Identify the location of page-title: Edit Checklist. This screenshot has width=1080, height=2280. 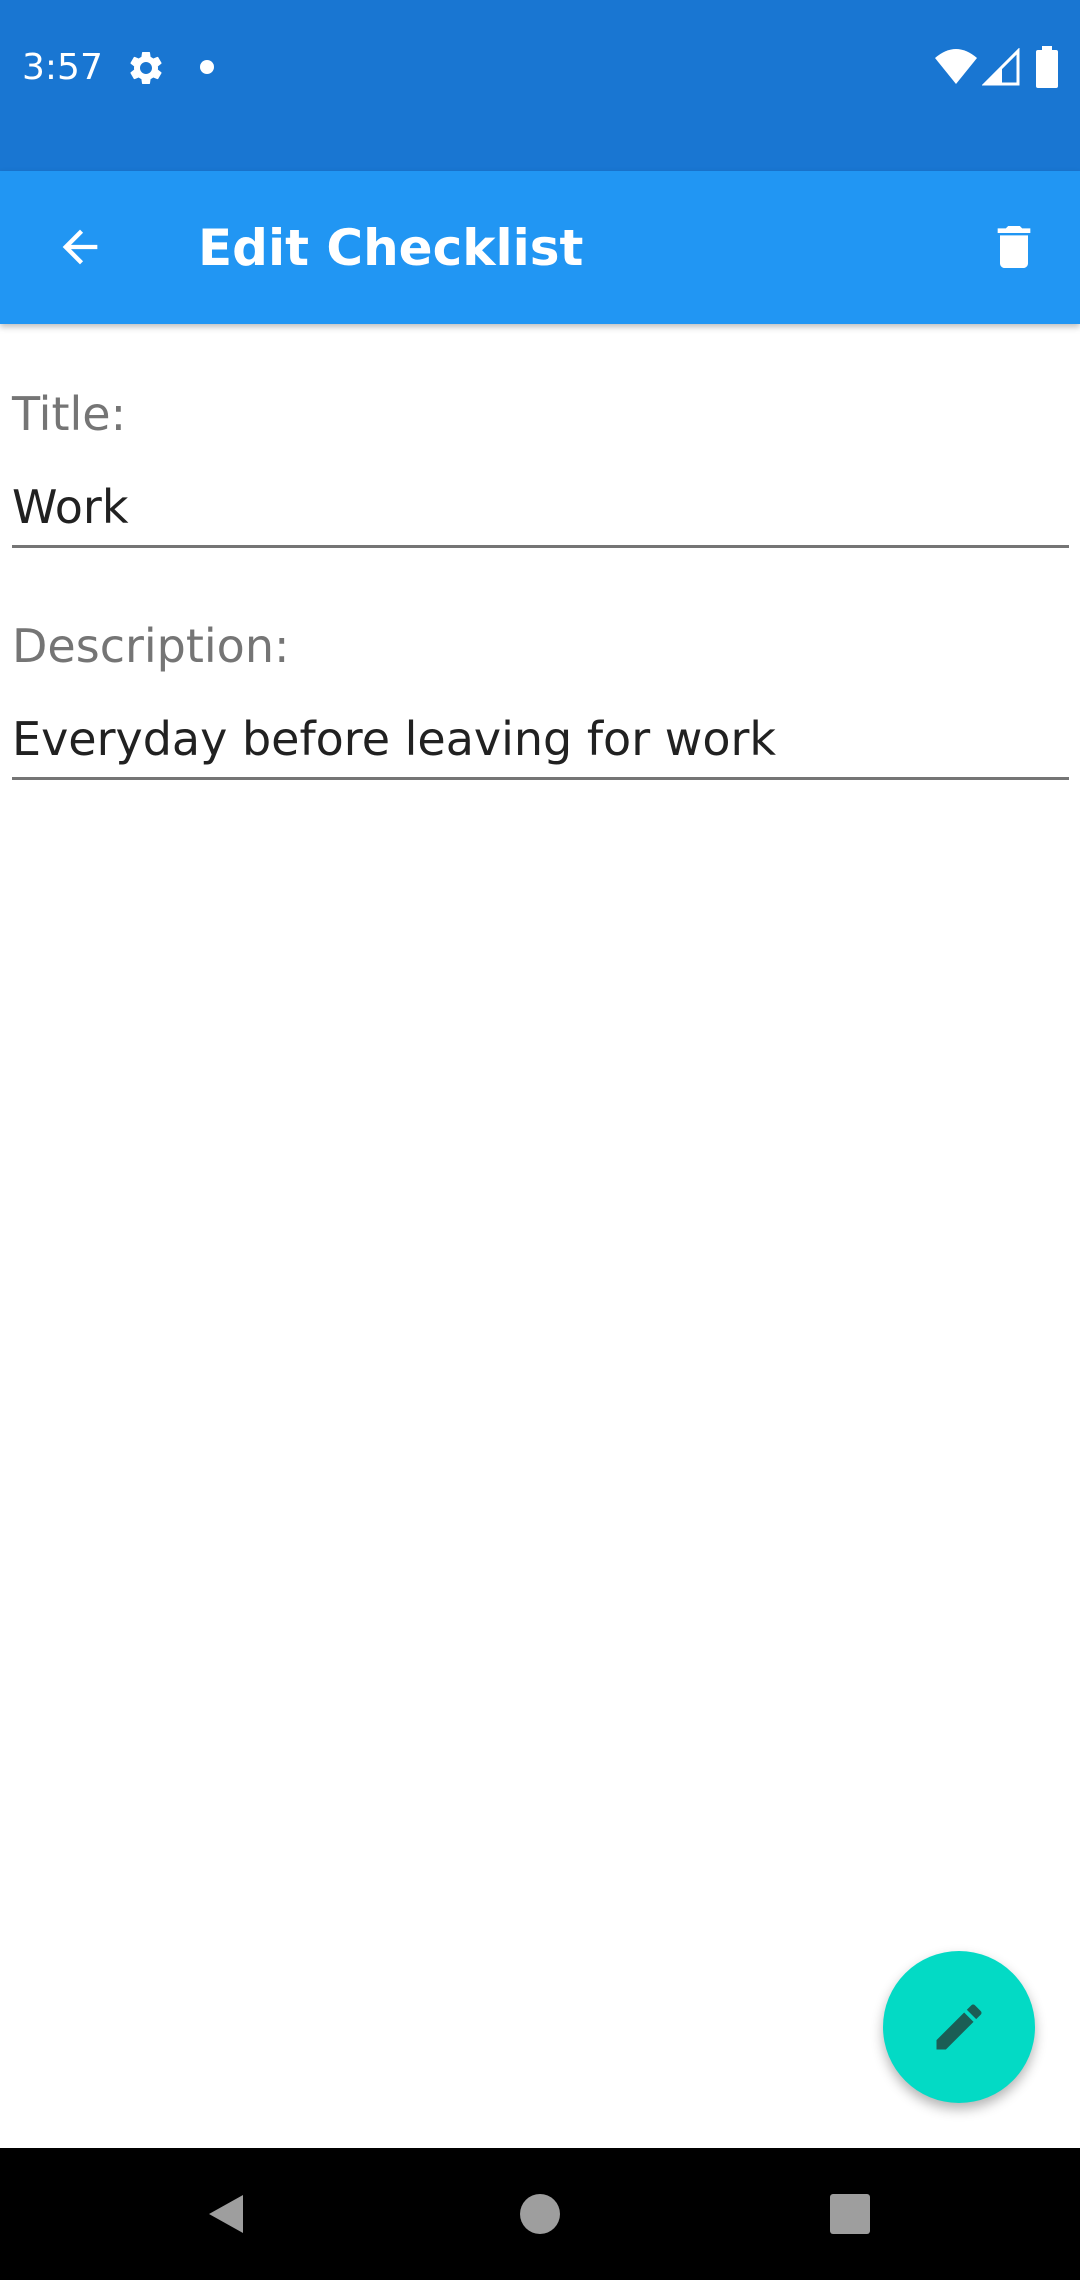
(391, 248).